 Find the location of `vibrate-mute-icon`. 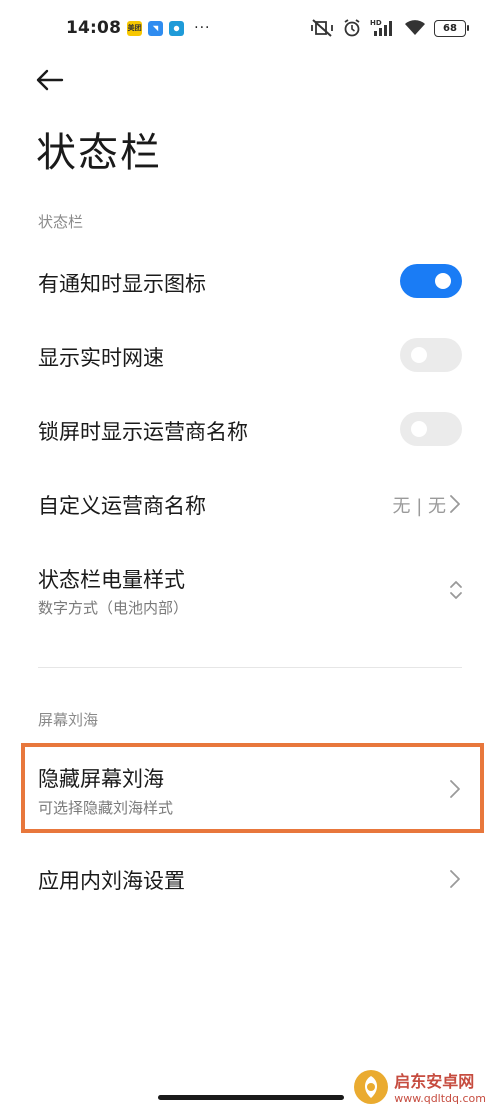

vibrate-mute-icon is located at coordinates (322, 28).